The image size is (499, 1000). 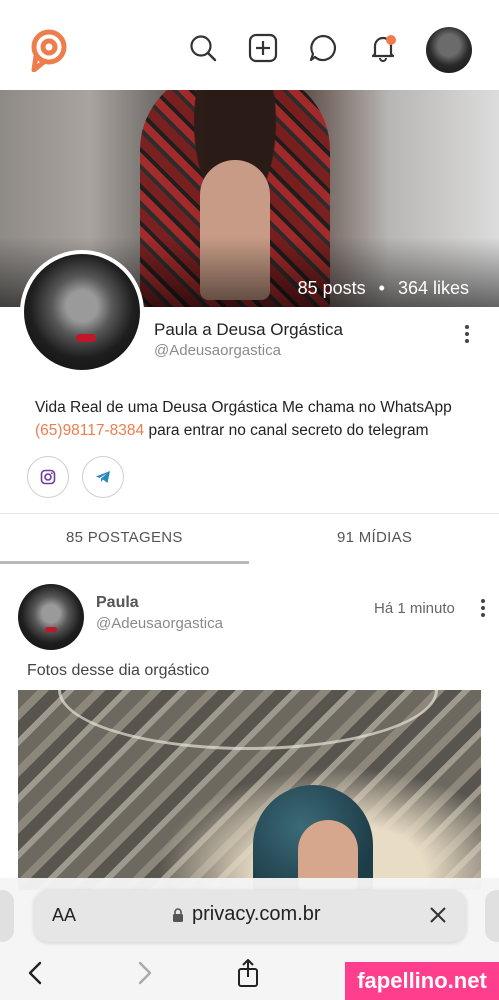 I want to click on instagram-button, so click(x=48, y=477).